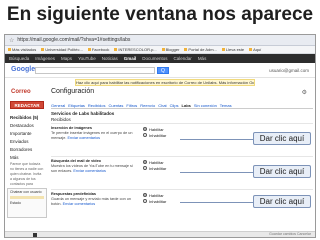  I want to click on status-text: Guardar cambios Cancelar, so click(290, 234).